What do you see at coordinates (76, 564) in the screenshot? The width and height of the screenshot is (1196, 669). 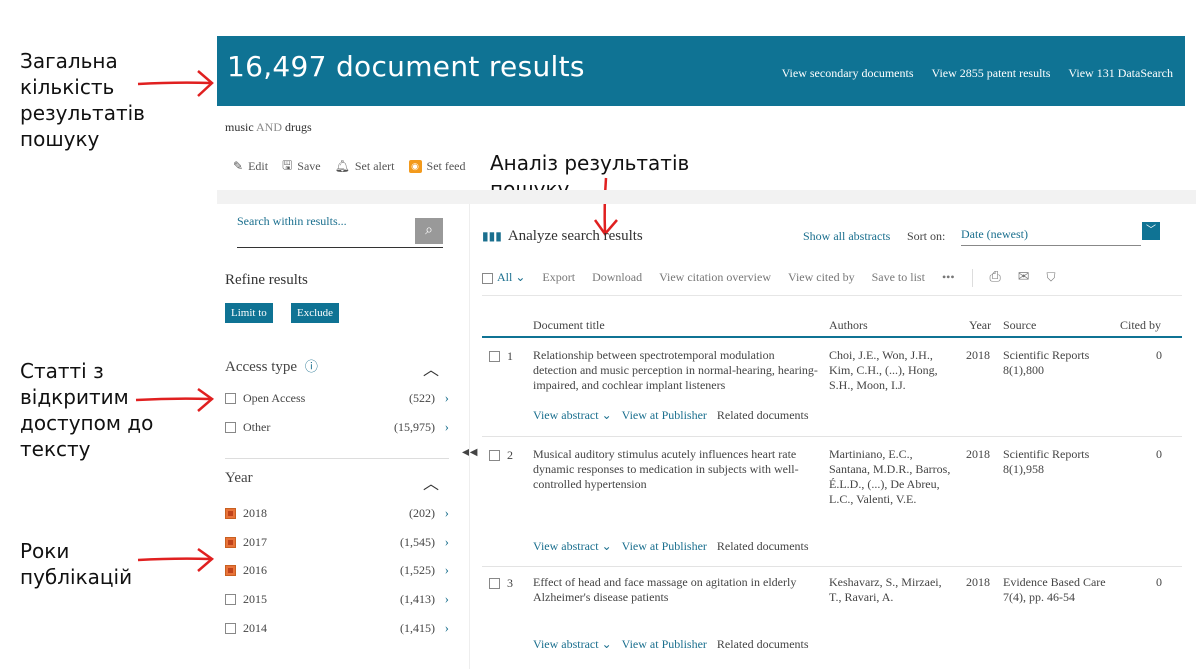 I see `annotation-years: Роки публікацій` at bounding box center [76, 564].